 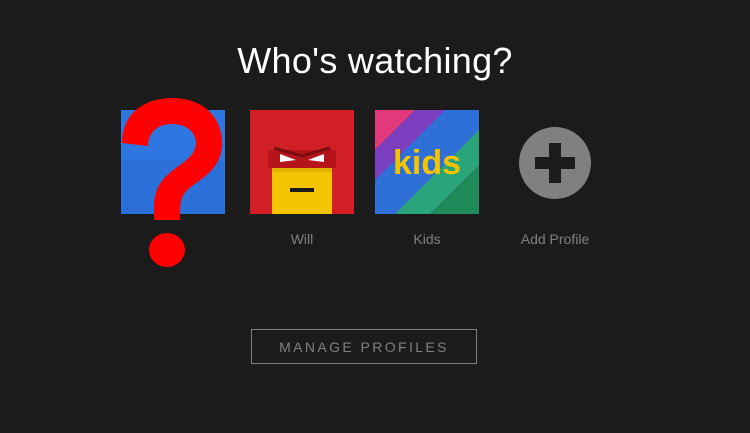 I want to click on page-title: Who's watching?, so click(x=375, y=60).